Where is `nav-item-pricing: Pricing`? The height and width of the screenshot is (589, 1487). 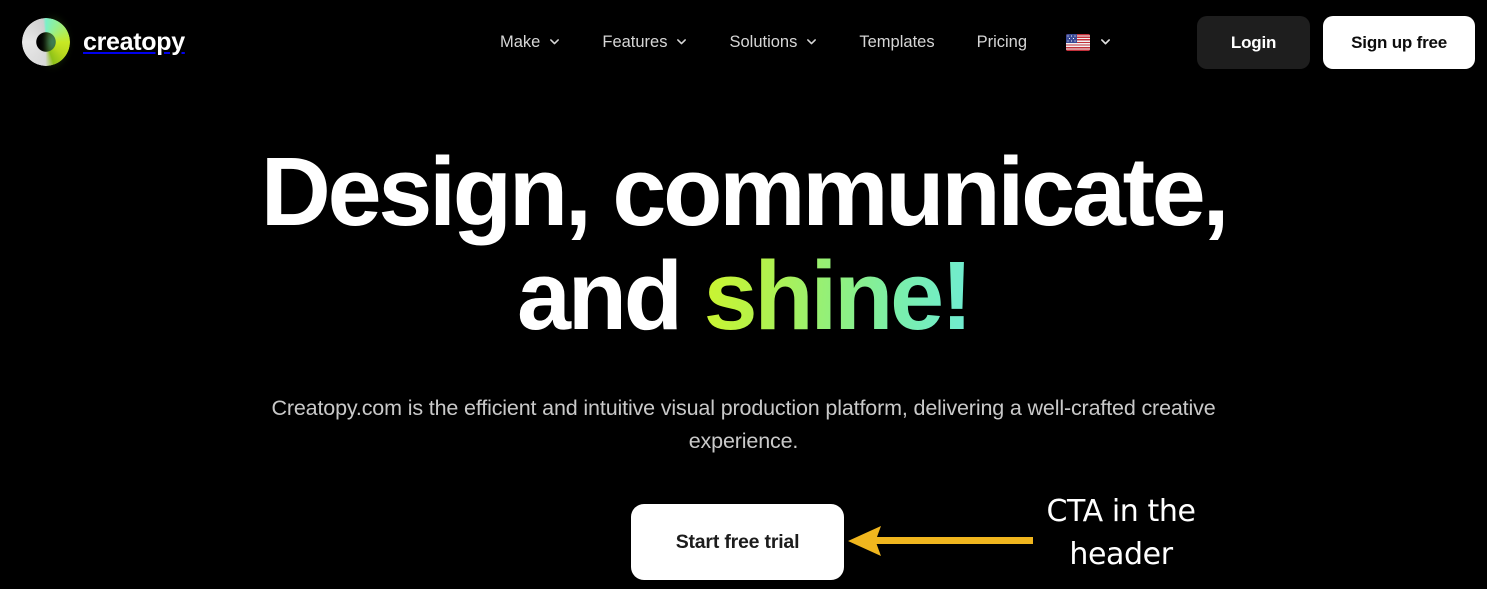 nav-item-pricing: Pricing is located at coordinates (1002, 42).